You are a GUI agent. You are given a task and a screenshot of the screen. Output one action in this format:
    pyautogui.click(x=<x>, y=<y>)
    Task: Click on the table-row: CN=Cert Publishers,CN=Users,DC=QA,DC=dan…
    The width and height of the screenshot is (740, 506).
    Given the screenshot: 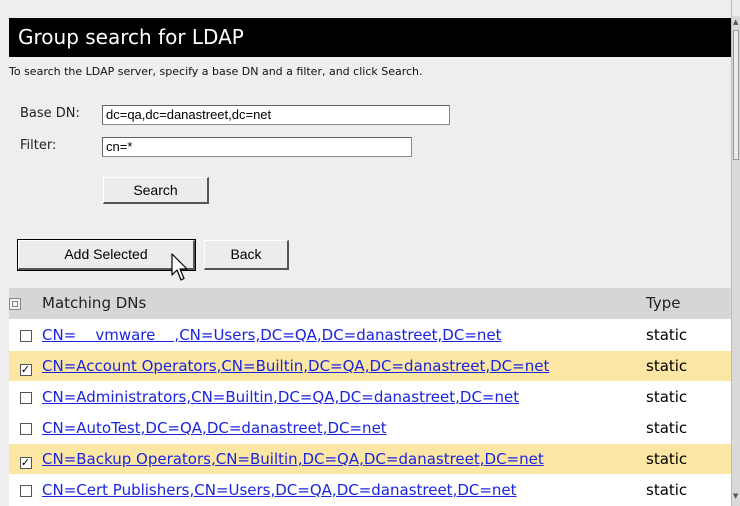 What is the action you would take?
    pyautogui.click(x=370, y=490)
    